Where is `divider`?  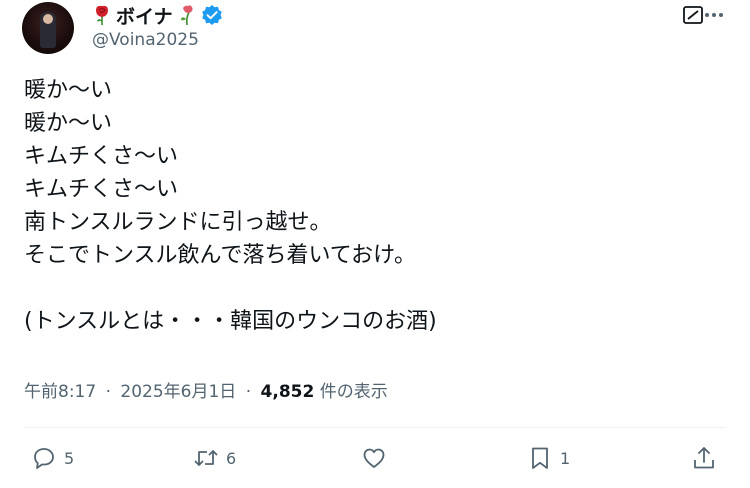 divider is located at coordinates (375, 427).